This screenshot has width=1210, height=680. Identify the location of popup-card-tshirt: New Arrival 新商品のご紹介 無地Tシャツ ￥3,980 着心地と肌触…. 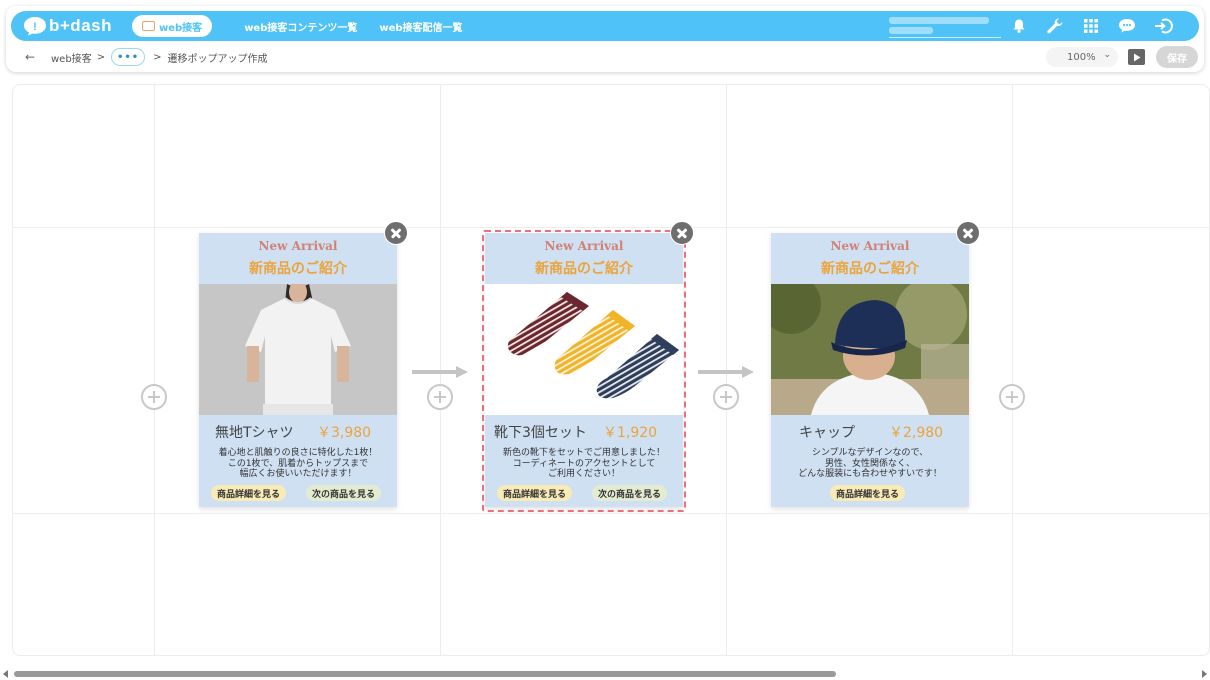
(298, 370).